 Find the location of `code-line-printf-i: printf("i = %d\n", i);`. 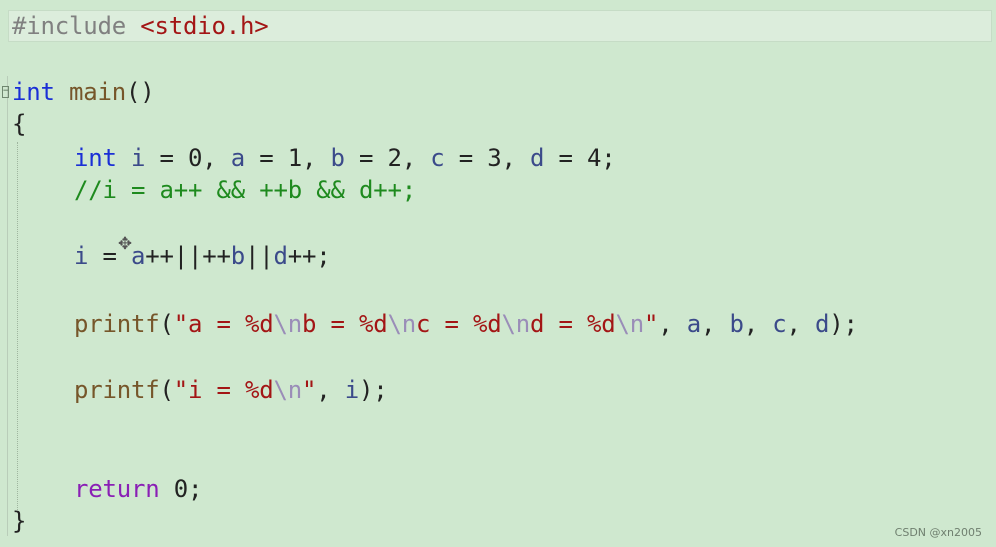

code-line-printf-i: printf("i = %d\n", i); is located at coordinates (200, 390).